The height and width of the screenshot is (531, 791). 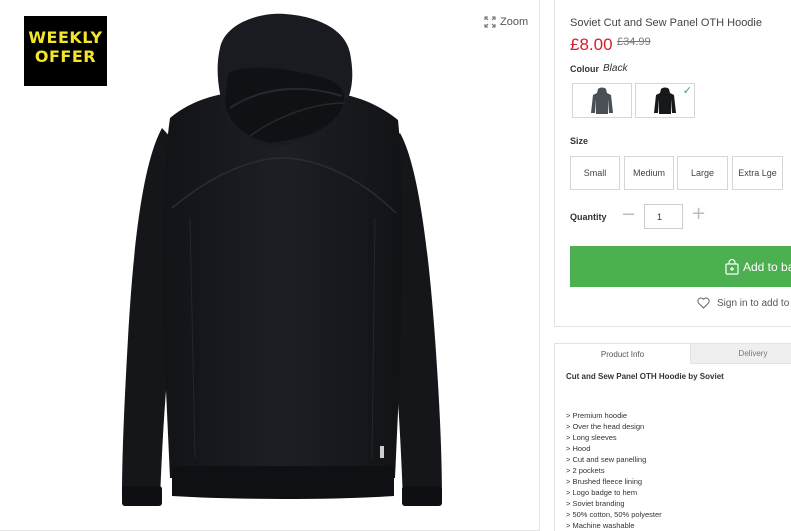 I want to click on size-option-medium: Medium, so click(x=649, y=173).